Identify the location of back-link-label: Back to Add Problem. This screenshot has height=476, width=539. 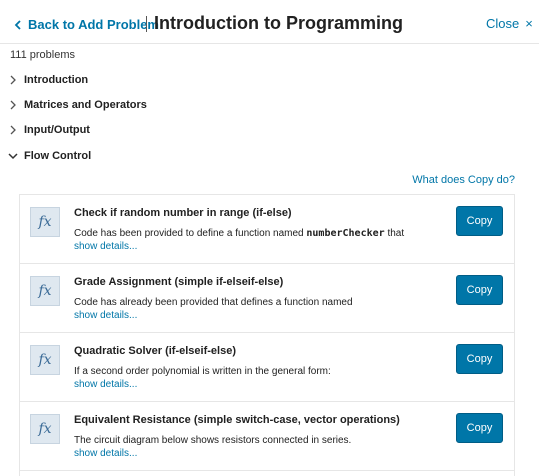
(93, 24).